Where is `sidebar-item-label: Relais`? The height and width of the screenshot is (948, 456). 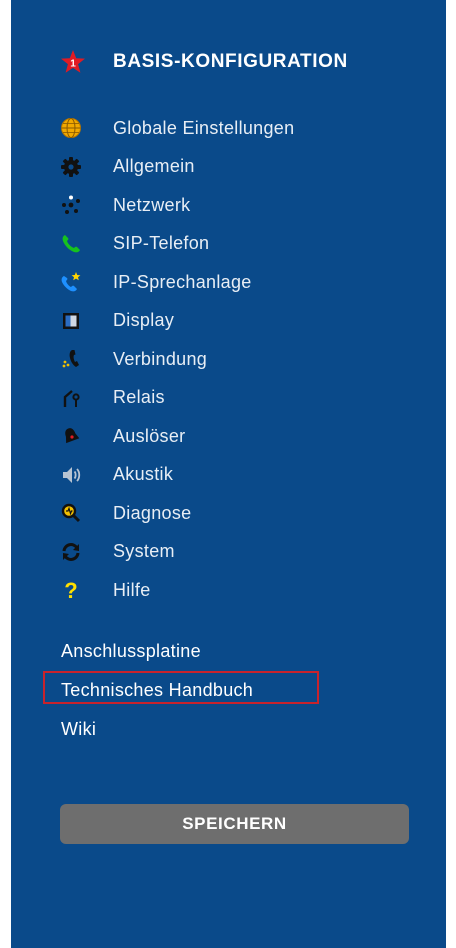
sidebar-item-label: Relais is located at coordinates (139, 397).